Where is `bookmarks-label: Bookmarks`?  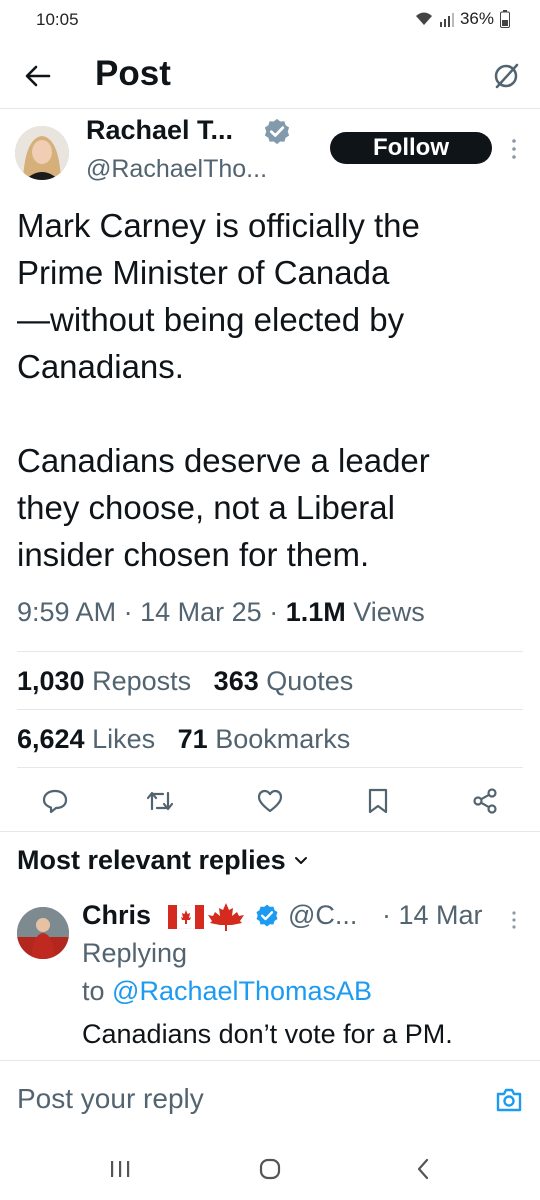 bookmarks-label: Bookmarks is located at coordinates (283, 739).